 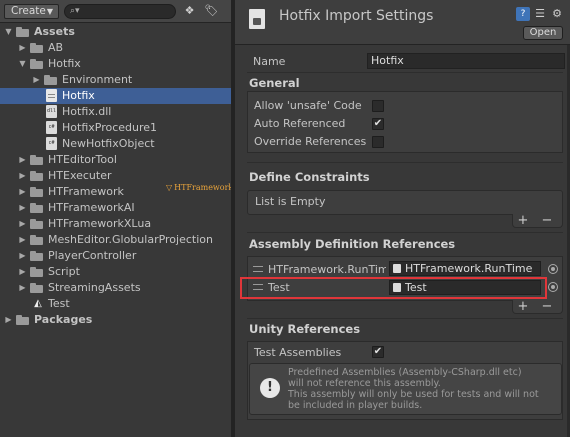 What do you see at coordinates (352, 244) in the screenshot?
I see `assembly-references-header: Assembly Definition References` at bounding box center [352, 244].